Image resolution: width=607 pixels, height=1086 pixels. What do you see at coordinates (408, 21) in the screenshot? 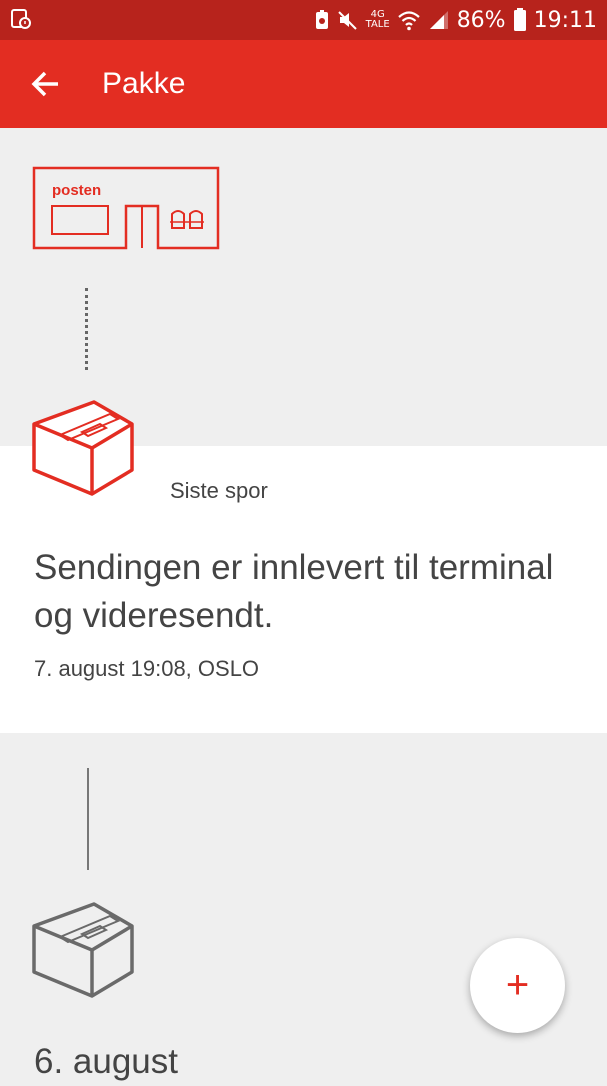
I see `wifi-icon` at bounding box center [408, 21].